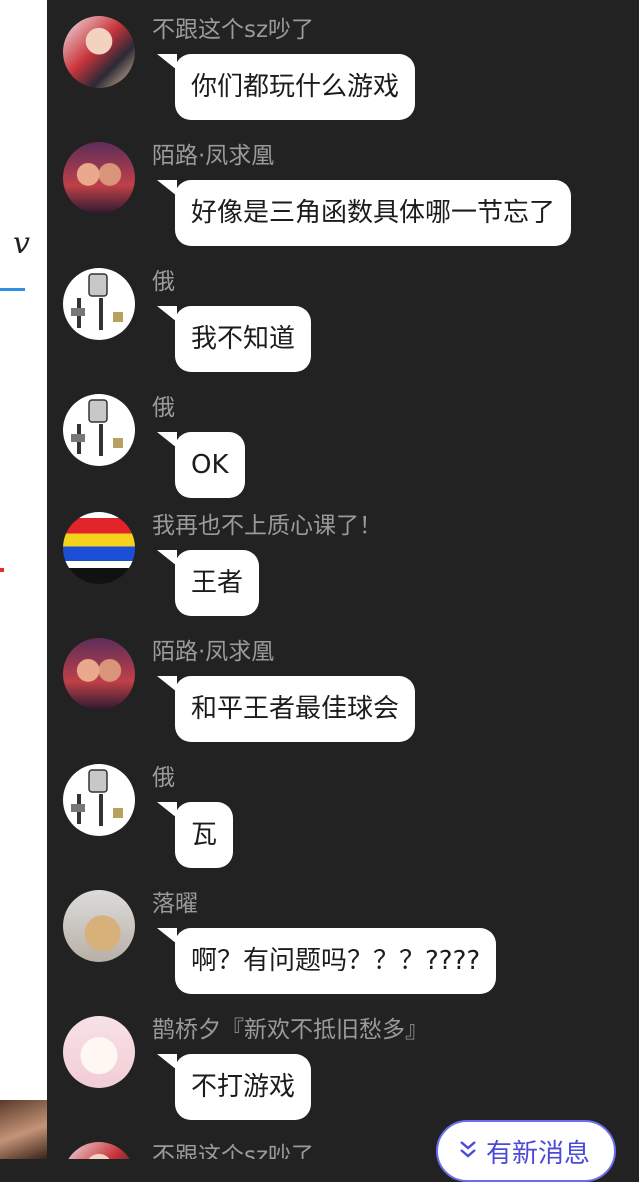  What do you see at coordinates (295, 87) in the screenshot?
I see `message-bubble: 你们都玩什么游戏` at bounding box center [295, 87].